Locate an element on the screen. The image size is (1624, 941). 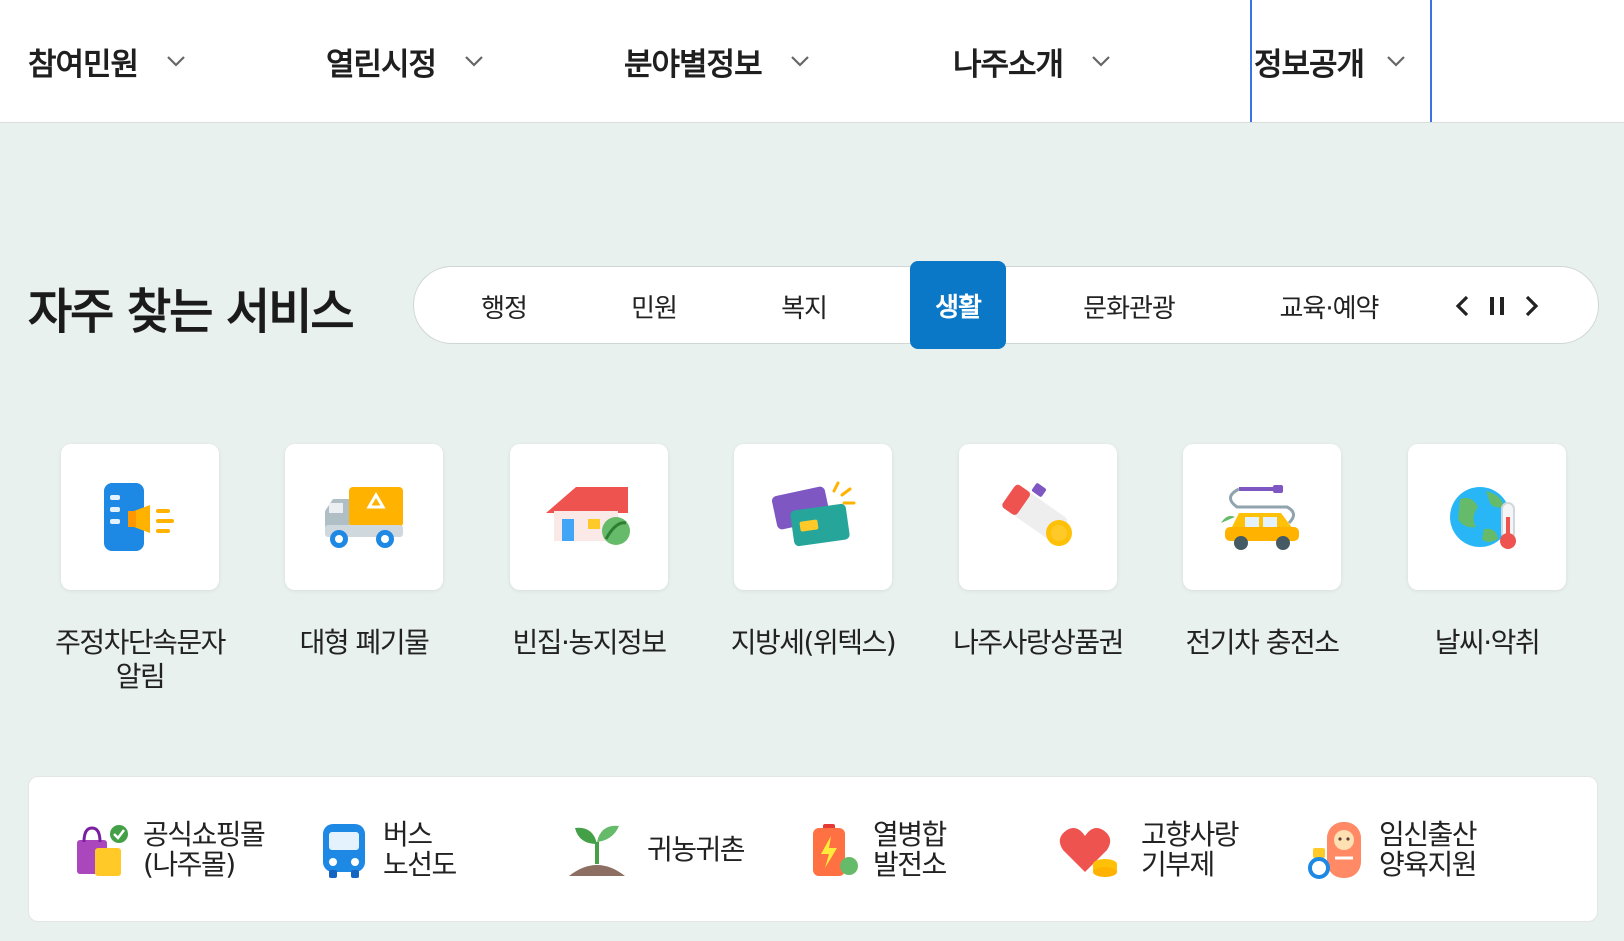
sprout-icon is located at coordinates (597, 850).